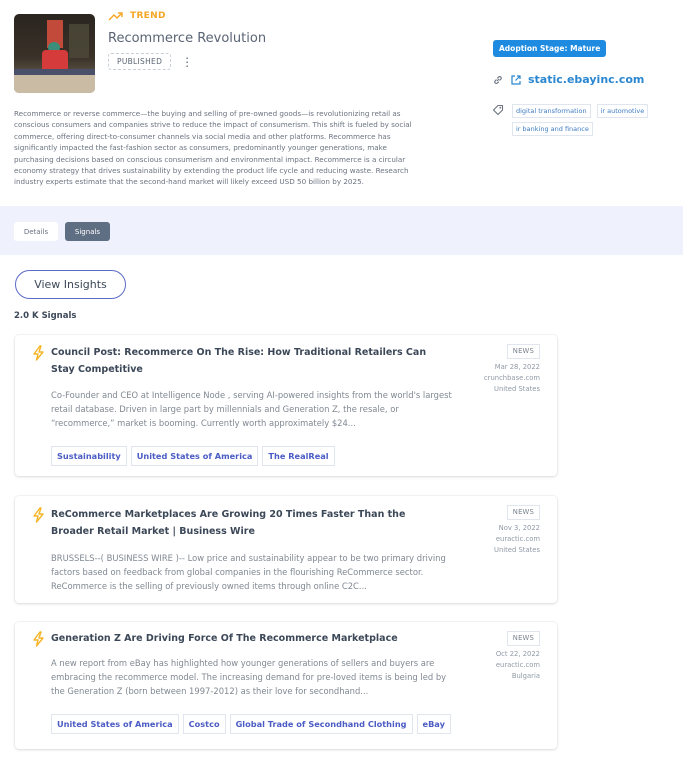  Describe the element at coordinates (498, 110) in the screenshot. I see `tag-icon` at that location.